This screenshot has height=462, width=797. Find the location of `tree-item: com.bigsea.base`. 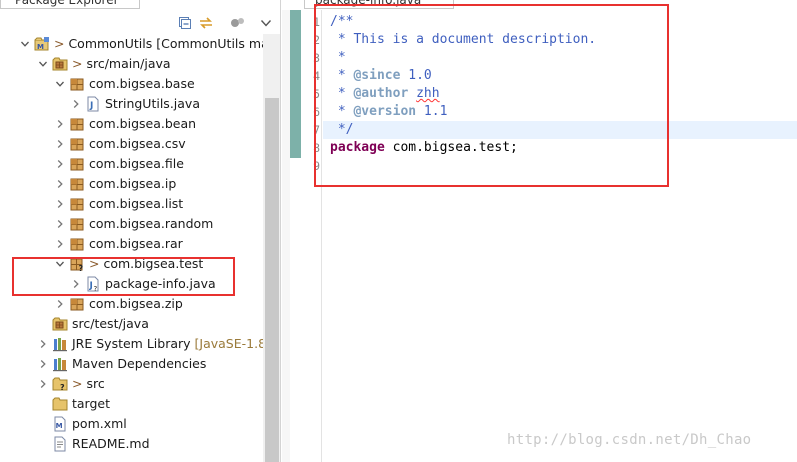

tree-item: com.bigsea.base is located at coordinates (131, 84).